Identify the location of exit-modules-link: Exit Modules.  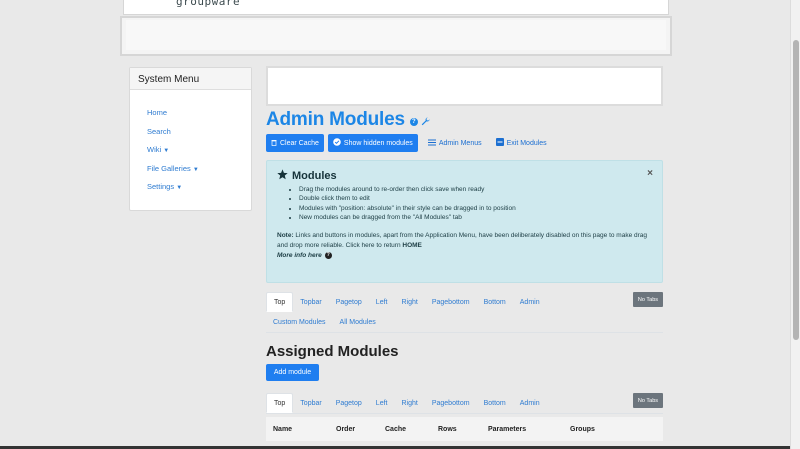
(521, 143).